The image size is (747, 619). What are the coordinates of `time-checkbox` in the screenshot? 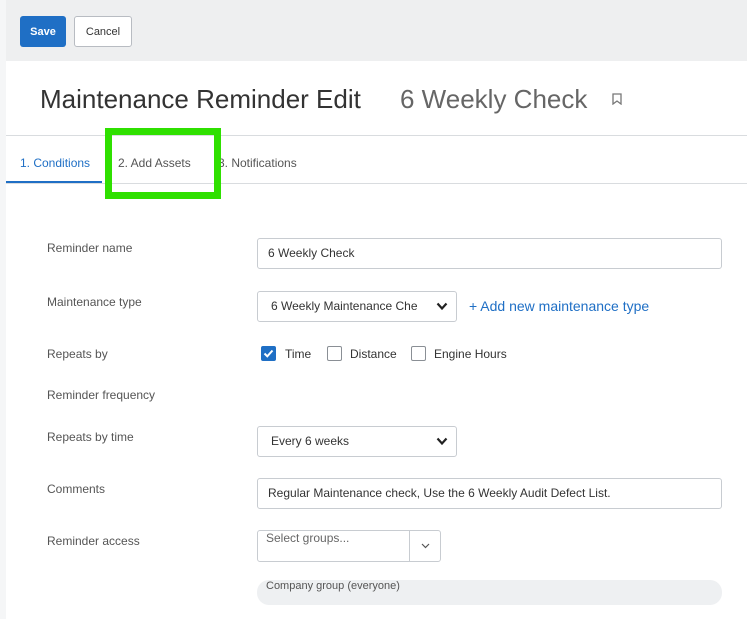 It's located at (268, 353).